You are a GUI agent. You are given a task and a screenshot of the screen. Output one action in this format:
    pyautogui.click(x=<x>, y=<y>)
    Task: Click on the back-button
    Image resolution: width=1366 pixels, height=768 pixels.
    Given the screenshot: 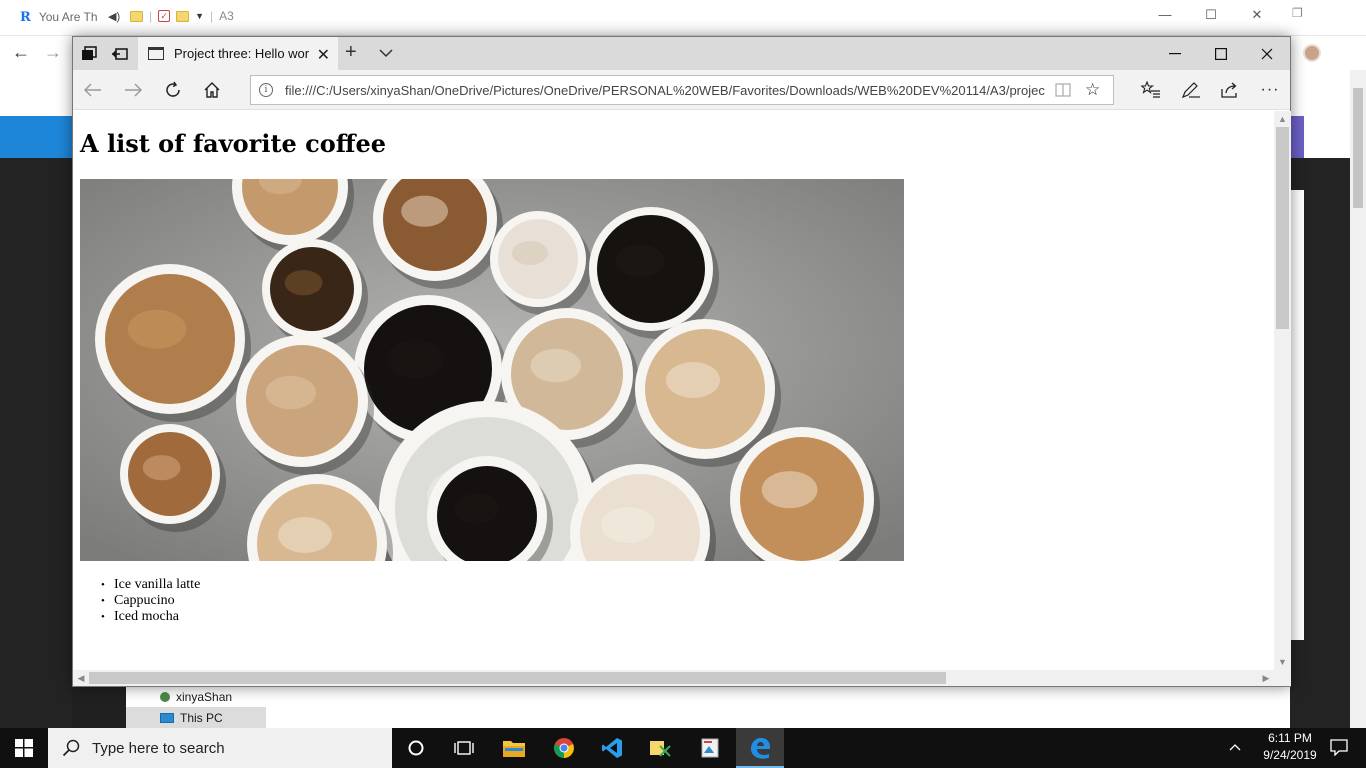 What is the action you would take?
    pyautogui.click(x=93, y=90)
    